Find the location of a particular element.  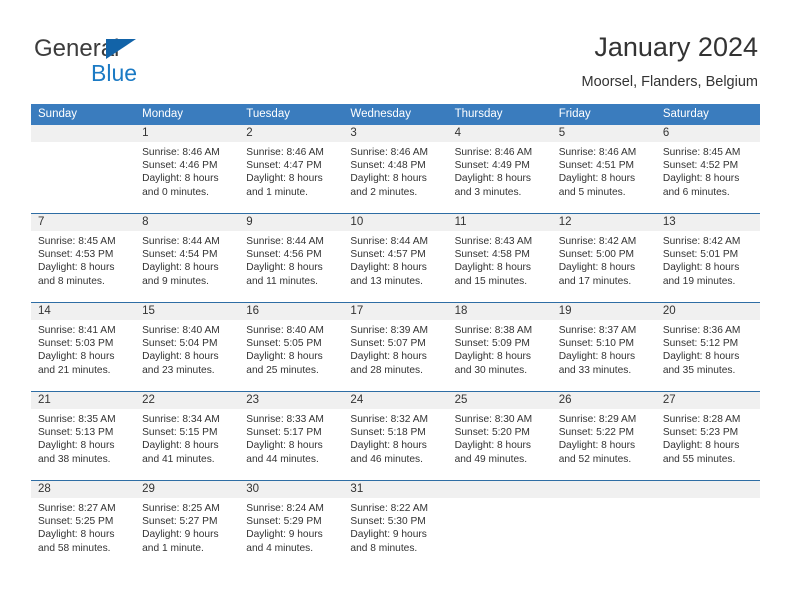

title-block: January 2024 Moorsel, Flanders, Belgium is located at coordinates (670, 61).